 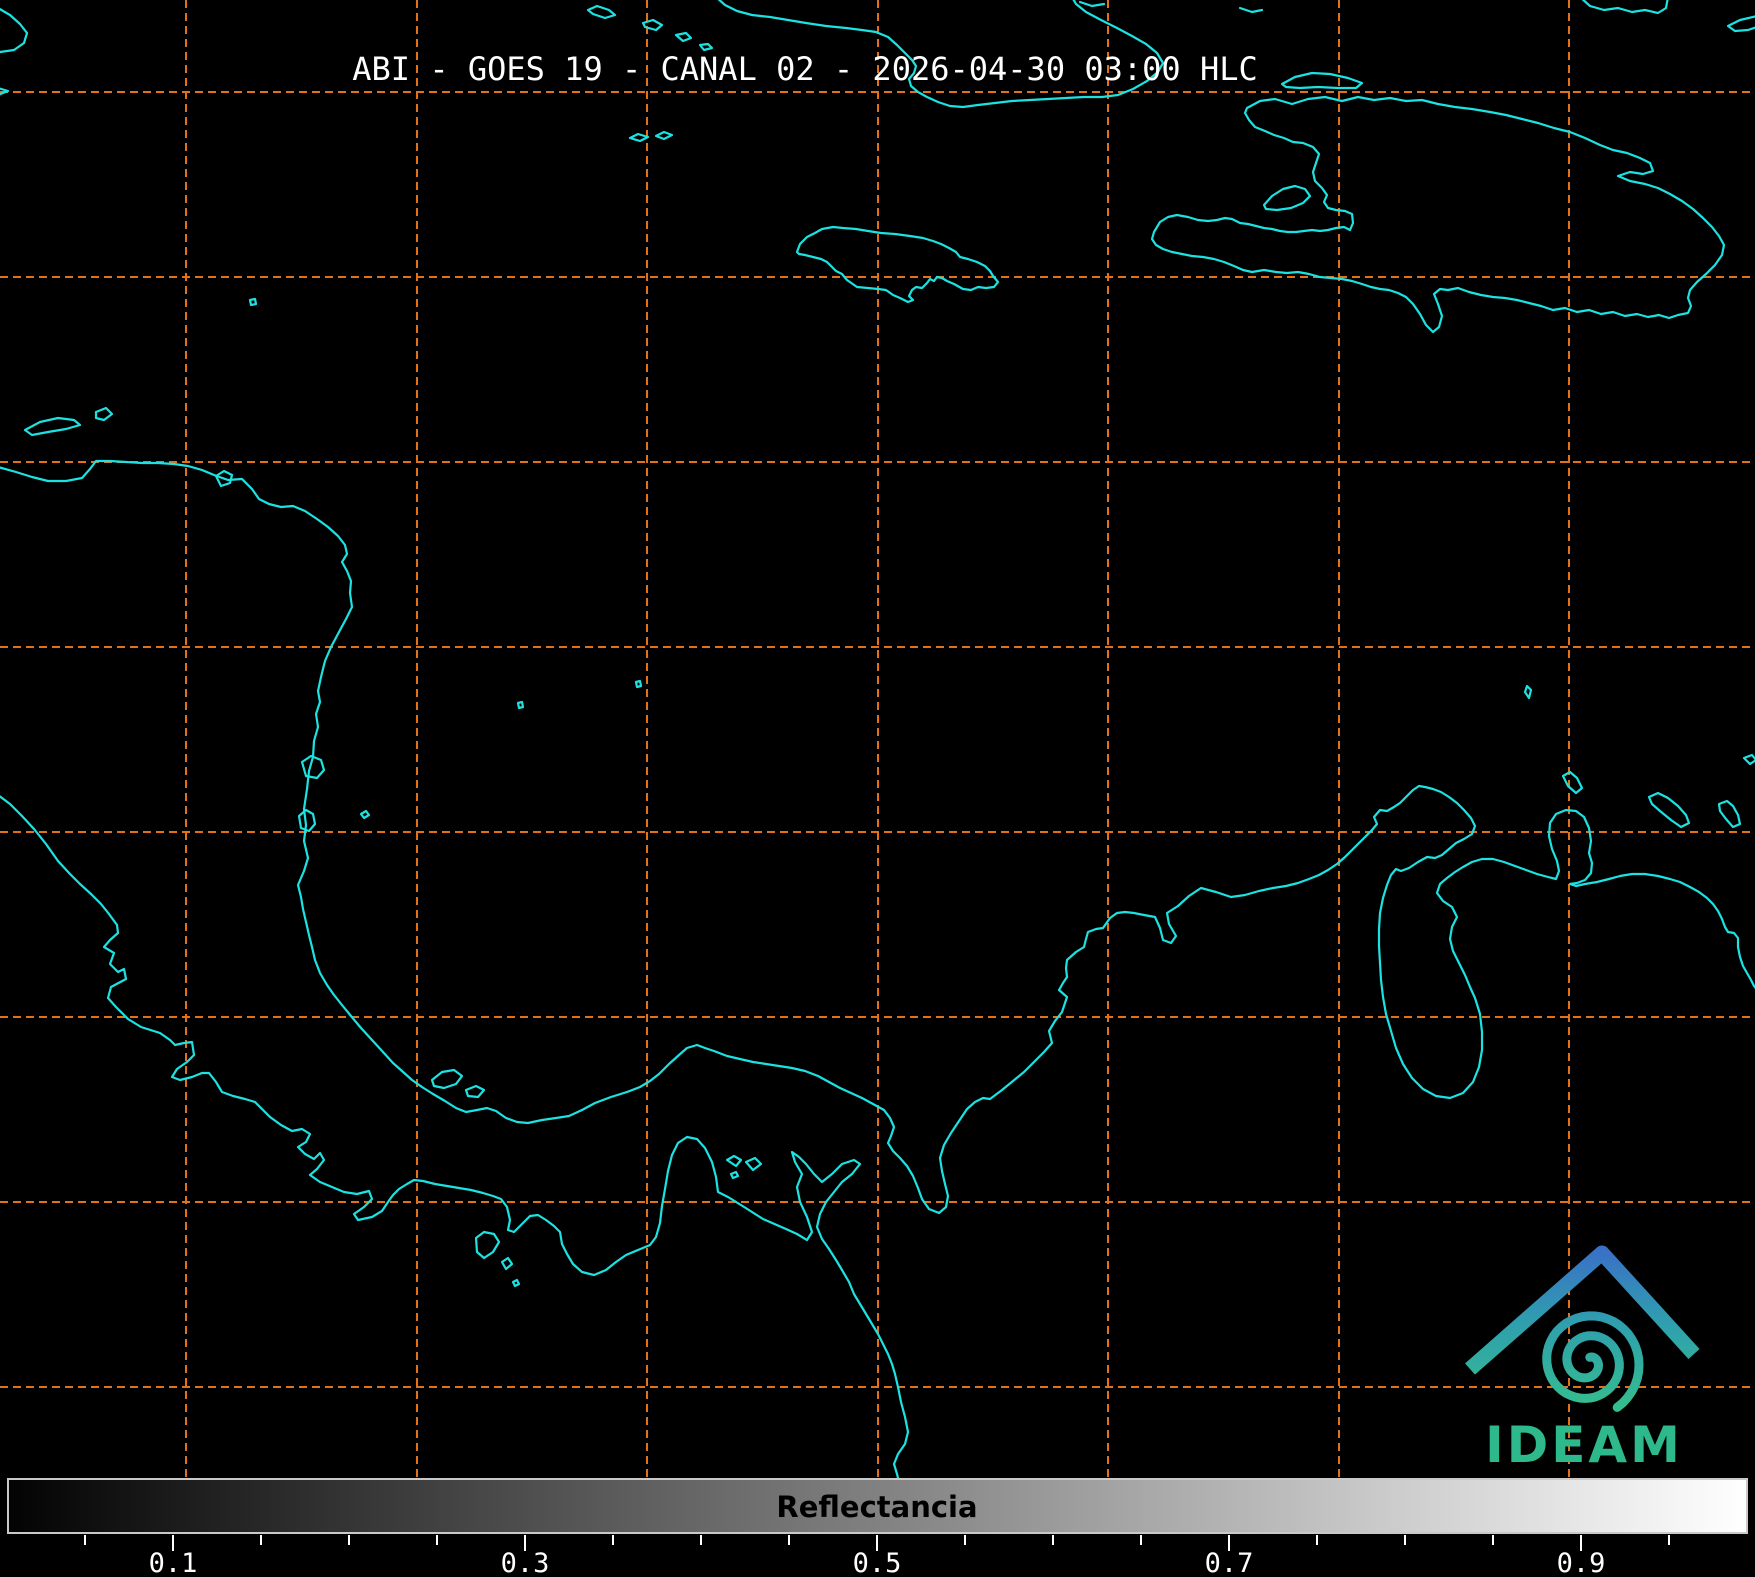 I want to click on ideam-logo-text: IDEAM, so click(x=1584, y=1445).